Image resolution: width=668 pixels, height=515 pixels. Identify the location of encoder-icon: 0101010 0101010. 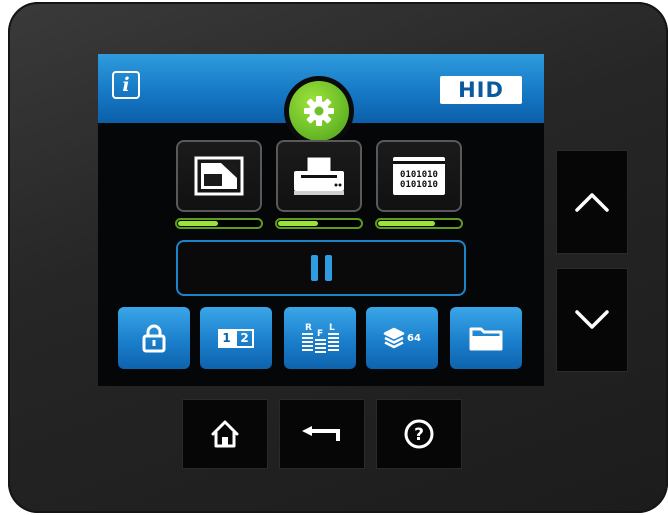
(419, 176).